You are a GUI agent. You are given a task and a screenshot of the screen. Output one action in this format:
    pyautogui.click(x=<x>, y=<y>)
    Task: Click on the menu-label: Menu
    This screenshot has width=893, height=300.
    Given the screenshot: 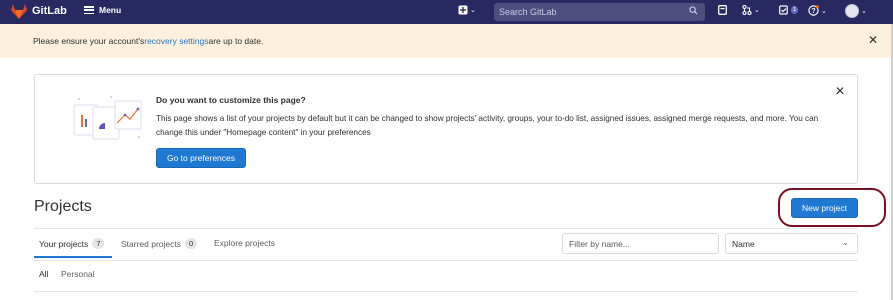 What is the action you would take?
    pyautogui.click(x=110, y=10)
    